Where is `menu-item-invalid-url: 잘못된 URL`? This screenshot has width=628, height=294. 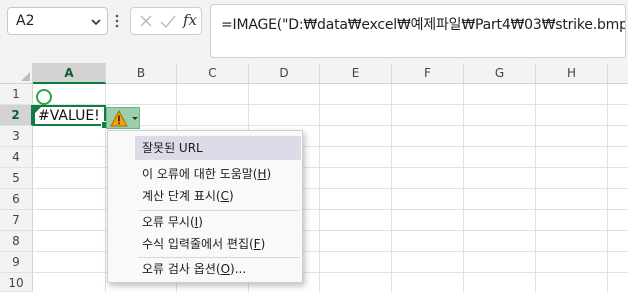
menu-item-invalid-url: 잘못된 URL is located at coordinates (218, 148).